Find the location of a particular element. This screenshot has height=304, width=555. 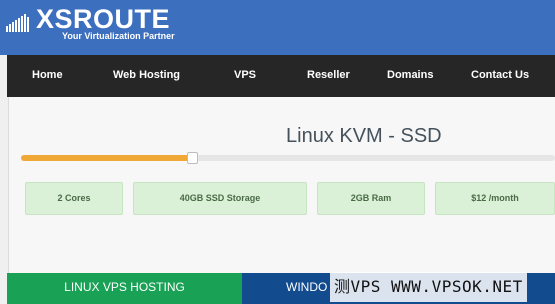

feature-cores: 2 Cores is located at coordinates (74, 198).